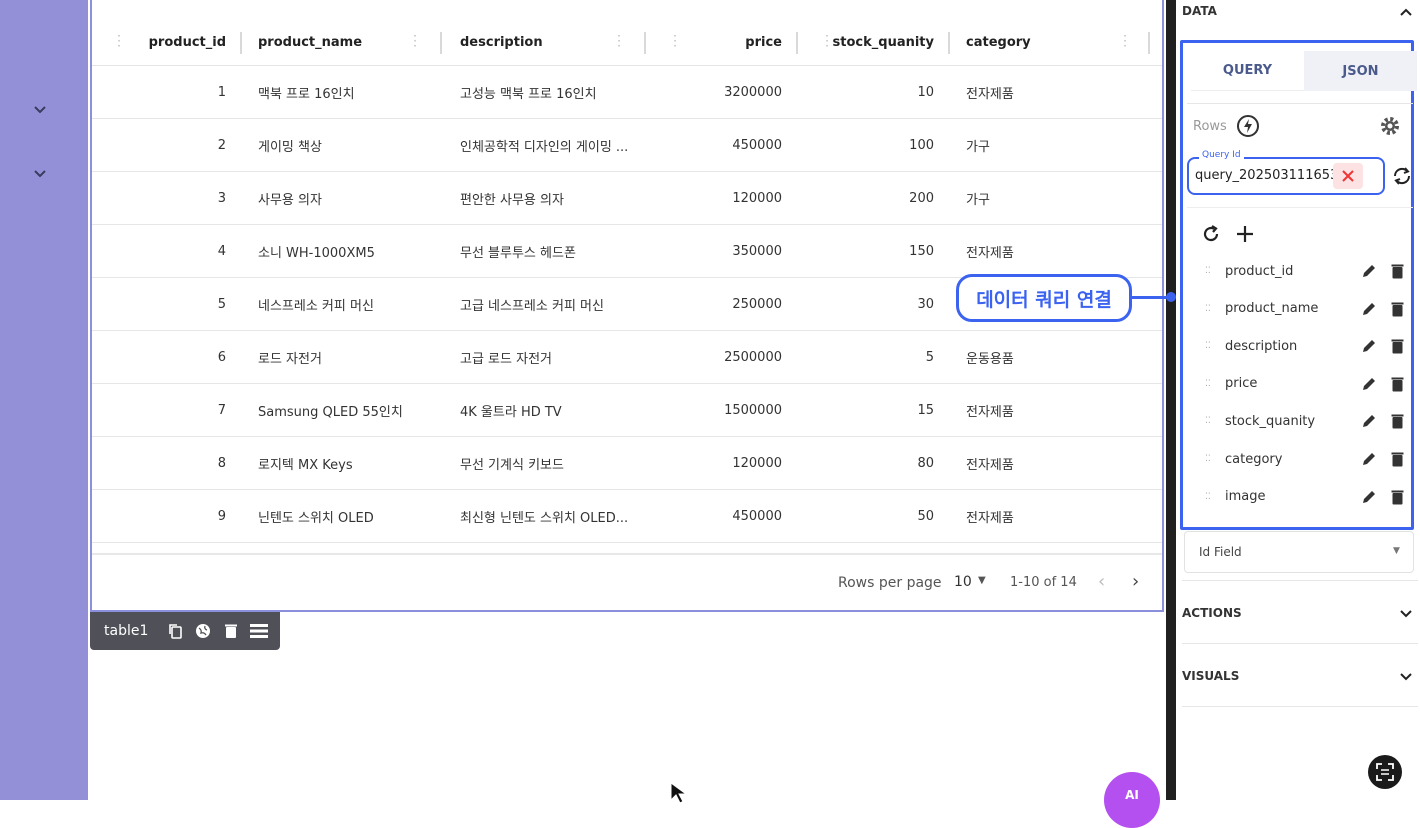 The width and height of the screenshot is (1420, 828). What do you see at coordinates (175, 631) in the screenshot?
I see `copy-icon` at bounding box center [175, 631].